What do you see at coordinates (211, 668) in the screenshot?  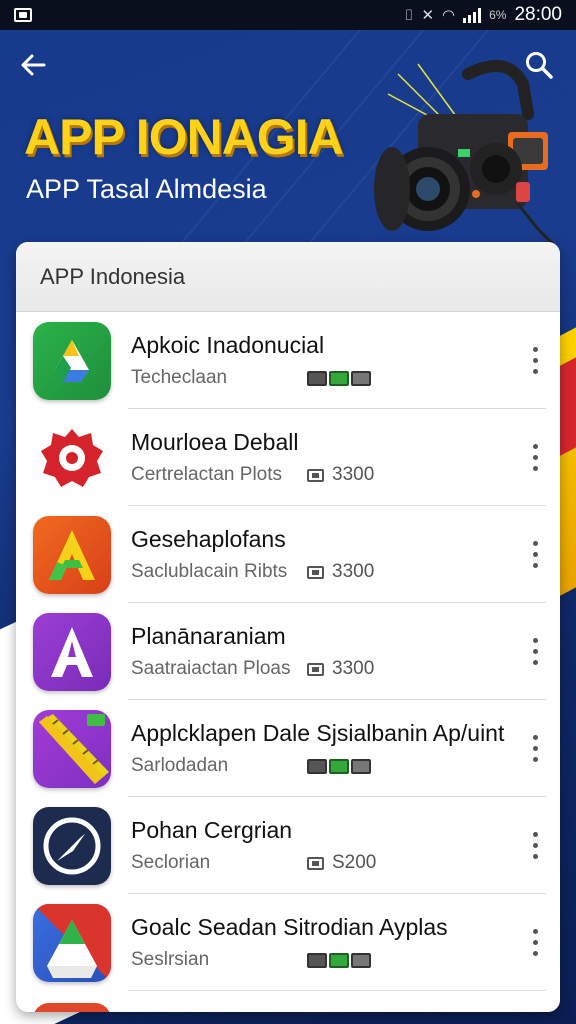 I see `app-subtitle: Saatraiactan Ploas` at bounding box center [211, 668].